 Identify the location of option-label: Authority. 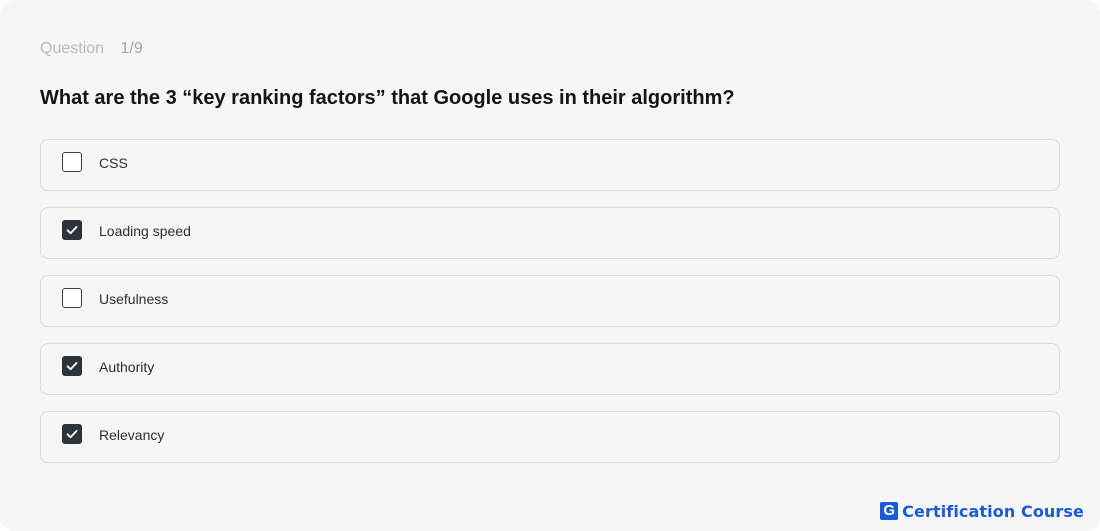
(127, 367).